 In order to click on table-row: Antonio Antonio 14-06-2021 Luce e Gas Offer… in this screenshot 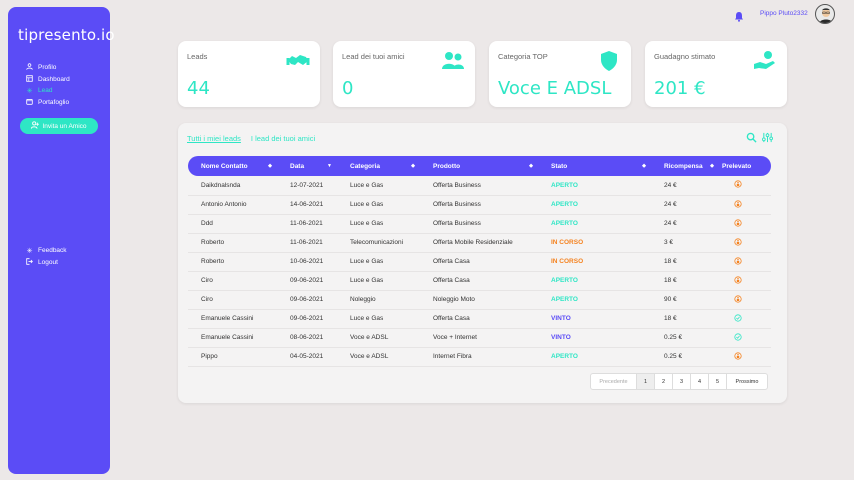, I will do `click(479, 205)`.